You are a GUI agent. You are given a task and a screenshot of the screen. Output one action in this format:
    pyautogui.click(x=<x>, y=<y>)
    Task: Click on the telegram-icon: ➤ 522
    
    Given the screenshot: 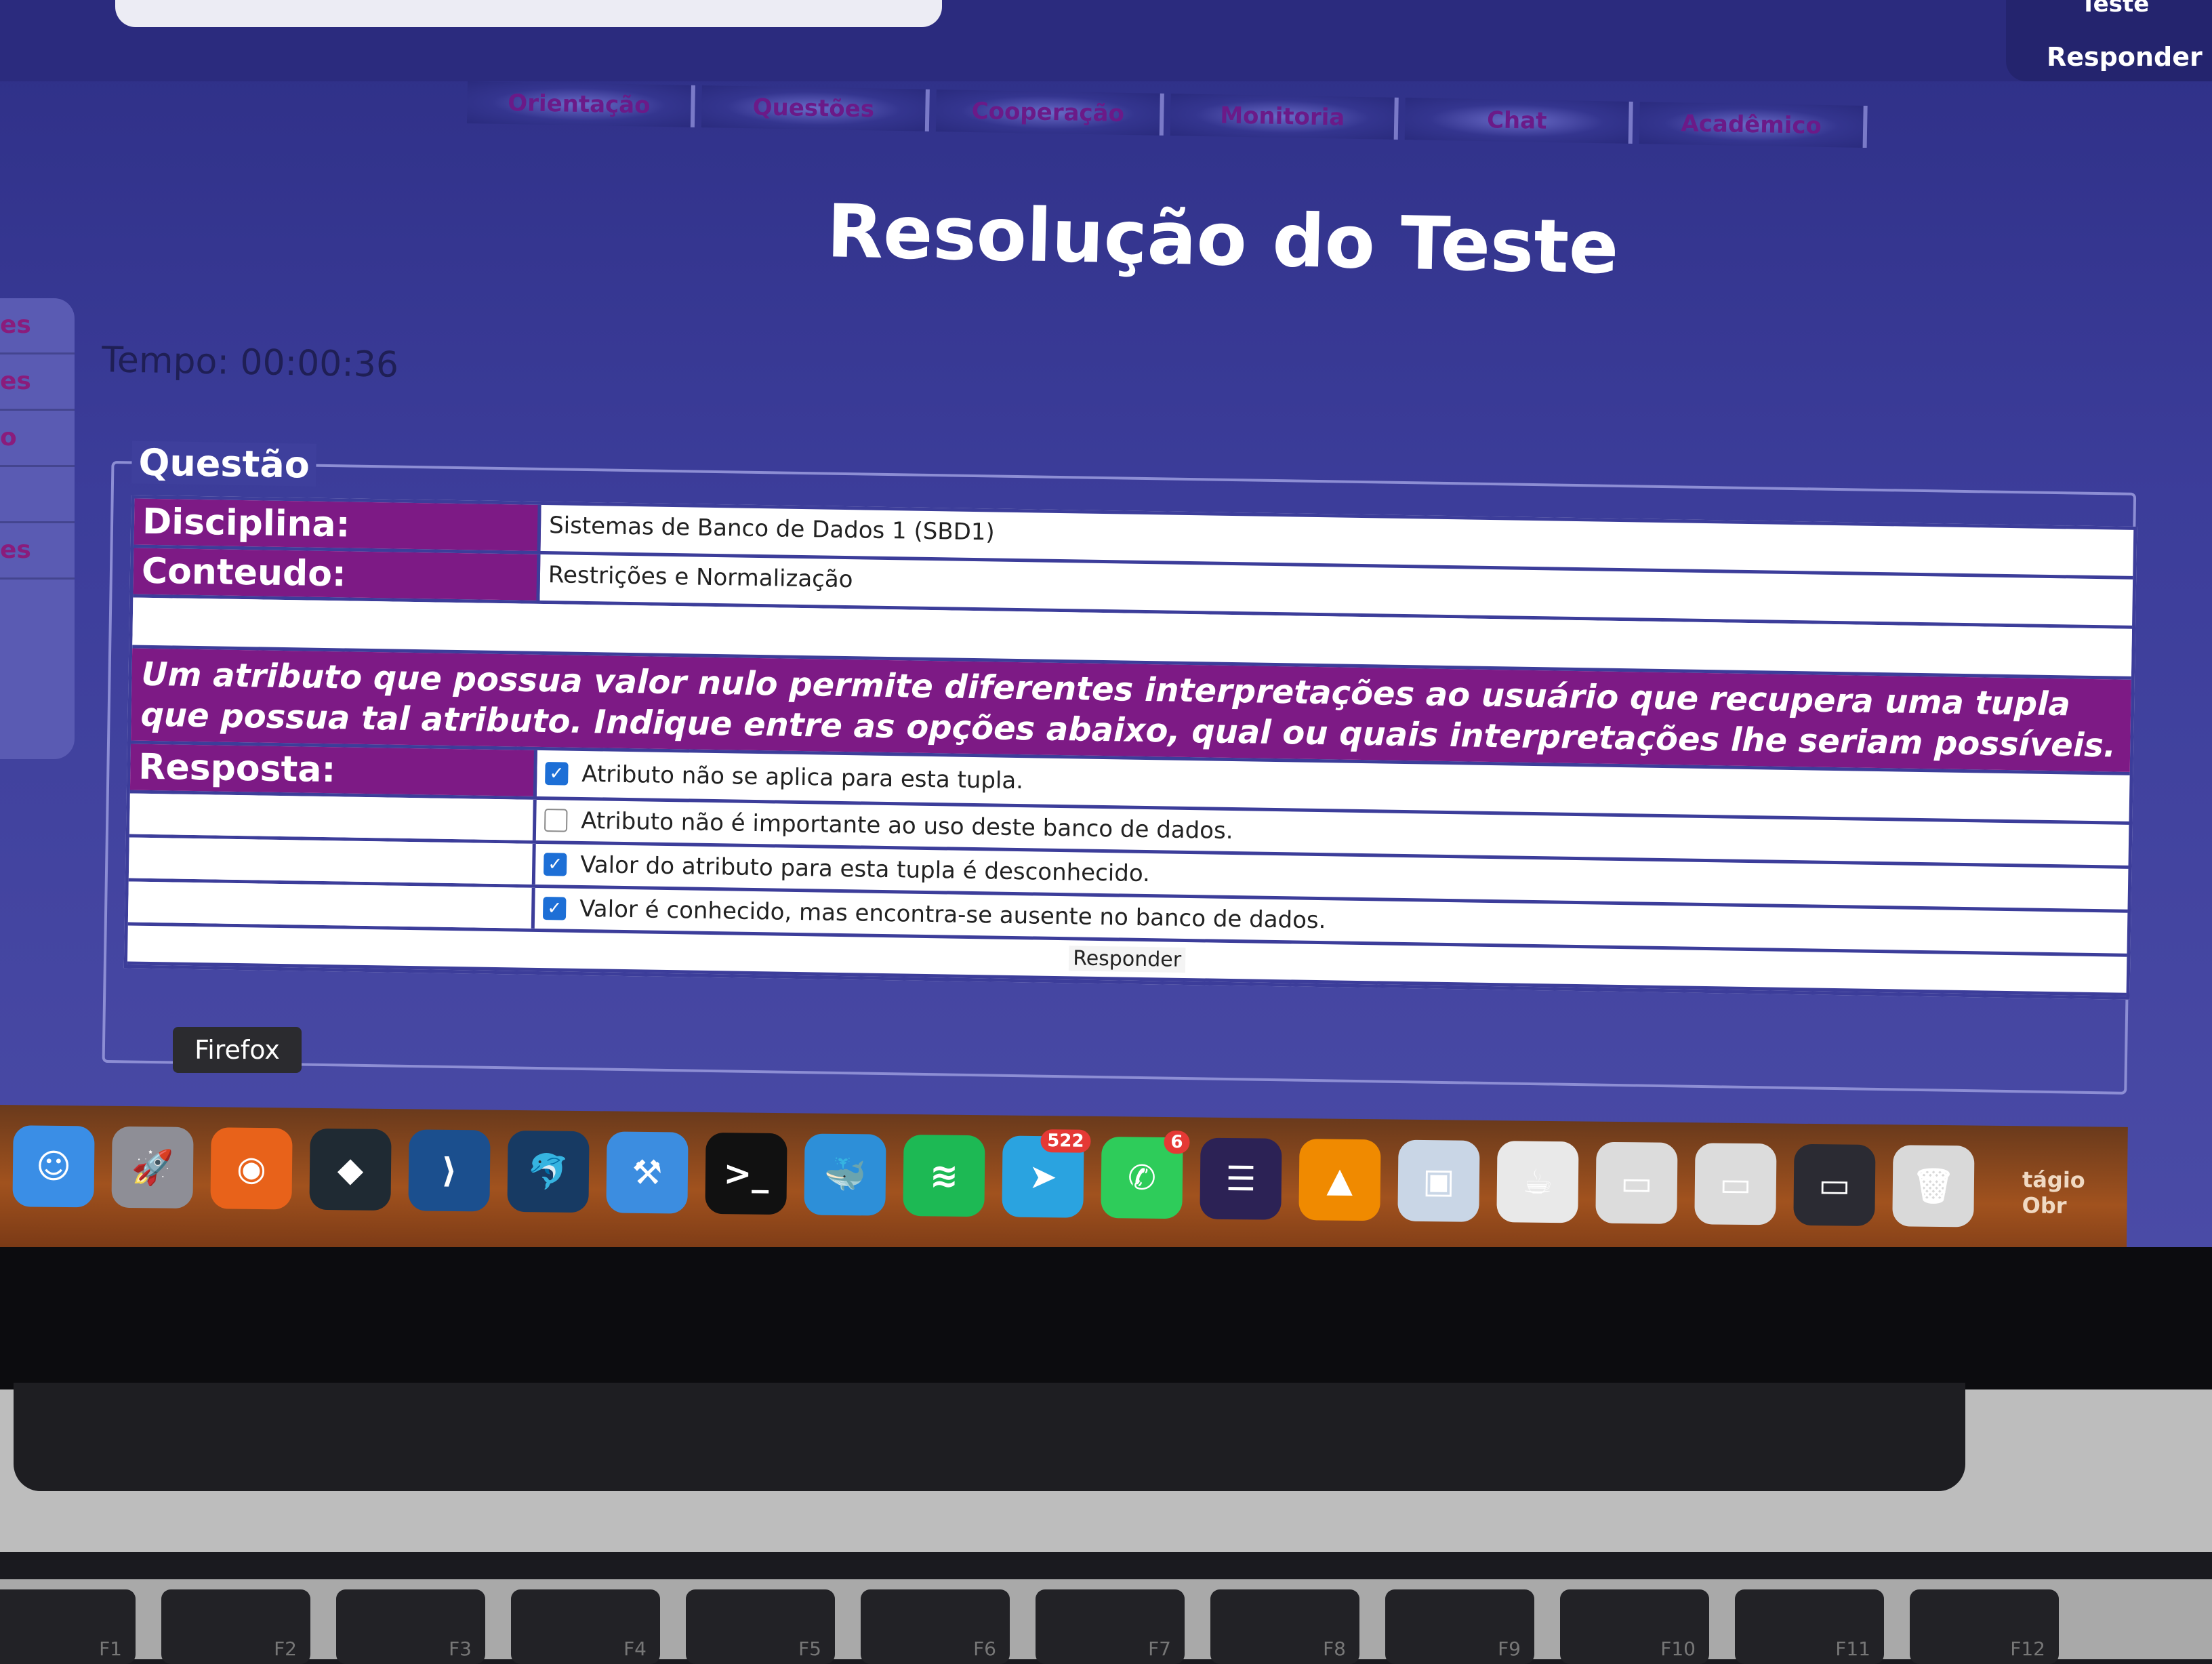 What is the action you would take?
    pyautogui.click(x=1046, y=1173)
    